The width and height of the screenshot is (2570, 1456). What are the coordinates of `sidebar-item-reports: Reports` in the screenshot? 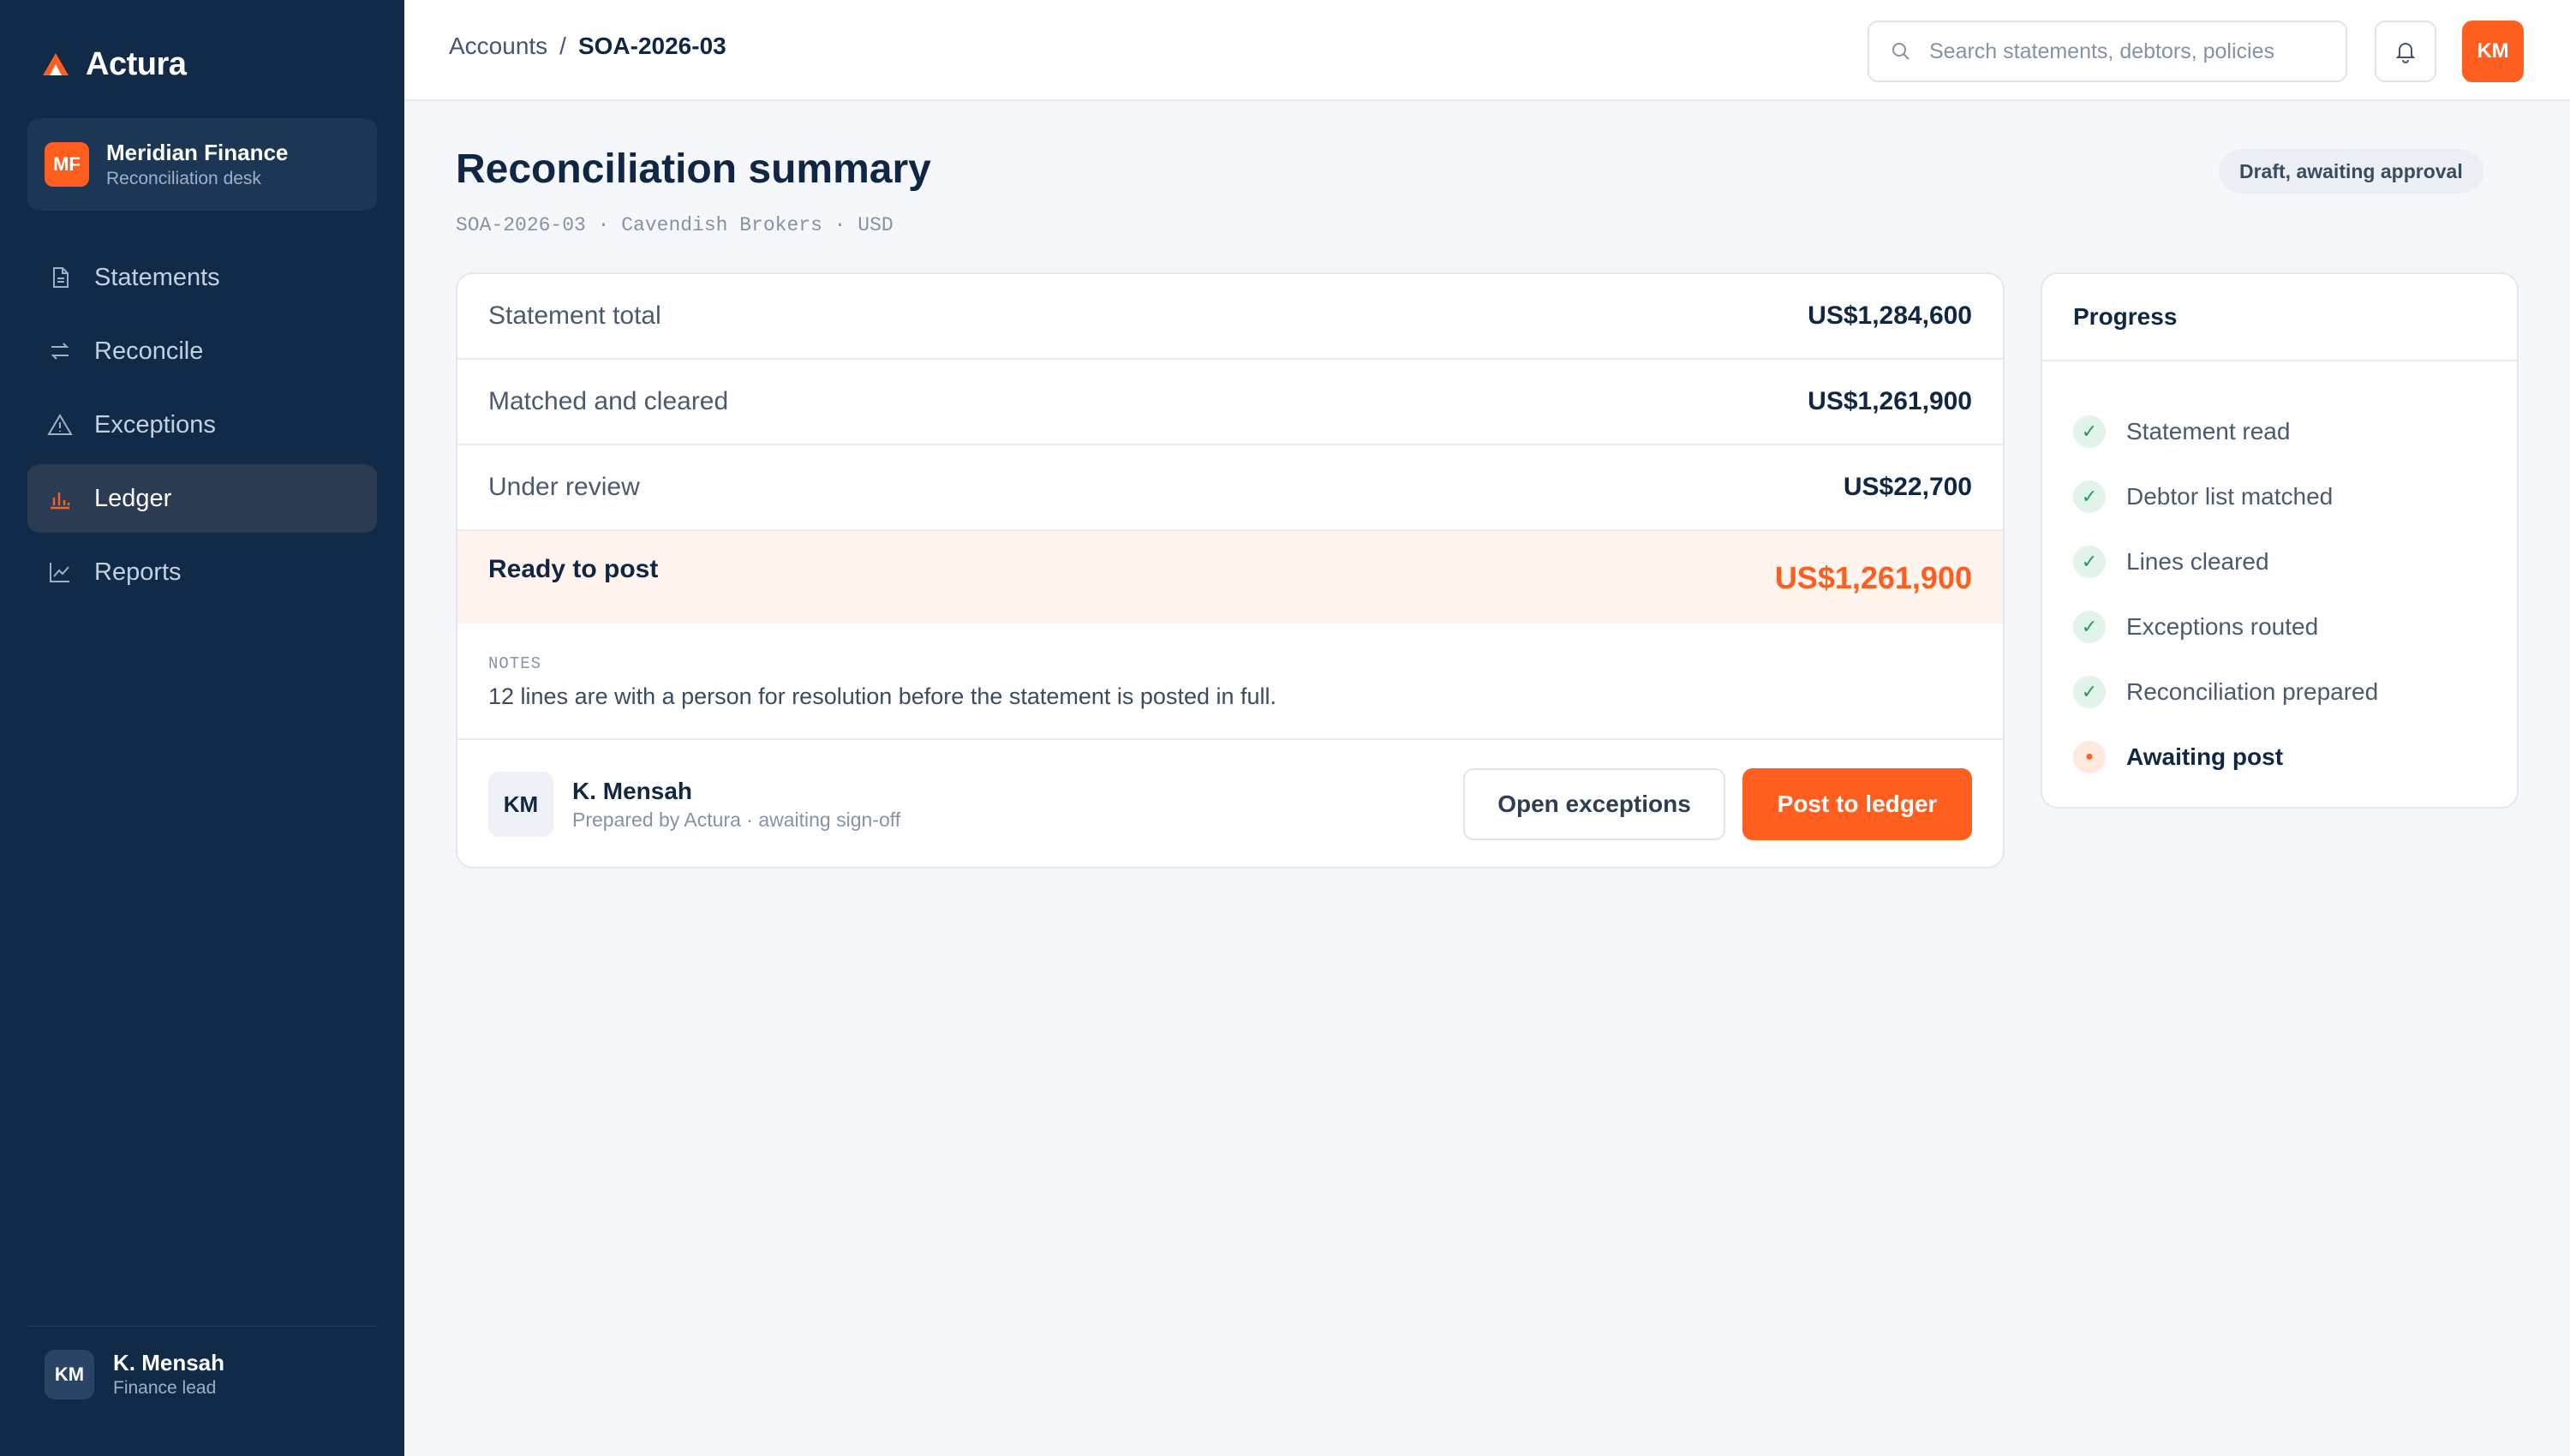 It's located at (202, 572).